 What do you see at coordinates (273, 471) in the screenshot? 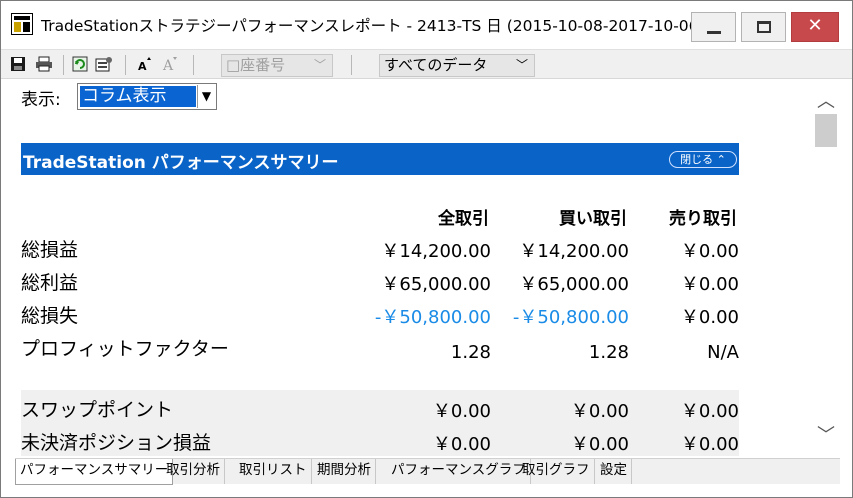
I see `tab-trade-list: 取引リスト` at bounding box center [273, 471].